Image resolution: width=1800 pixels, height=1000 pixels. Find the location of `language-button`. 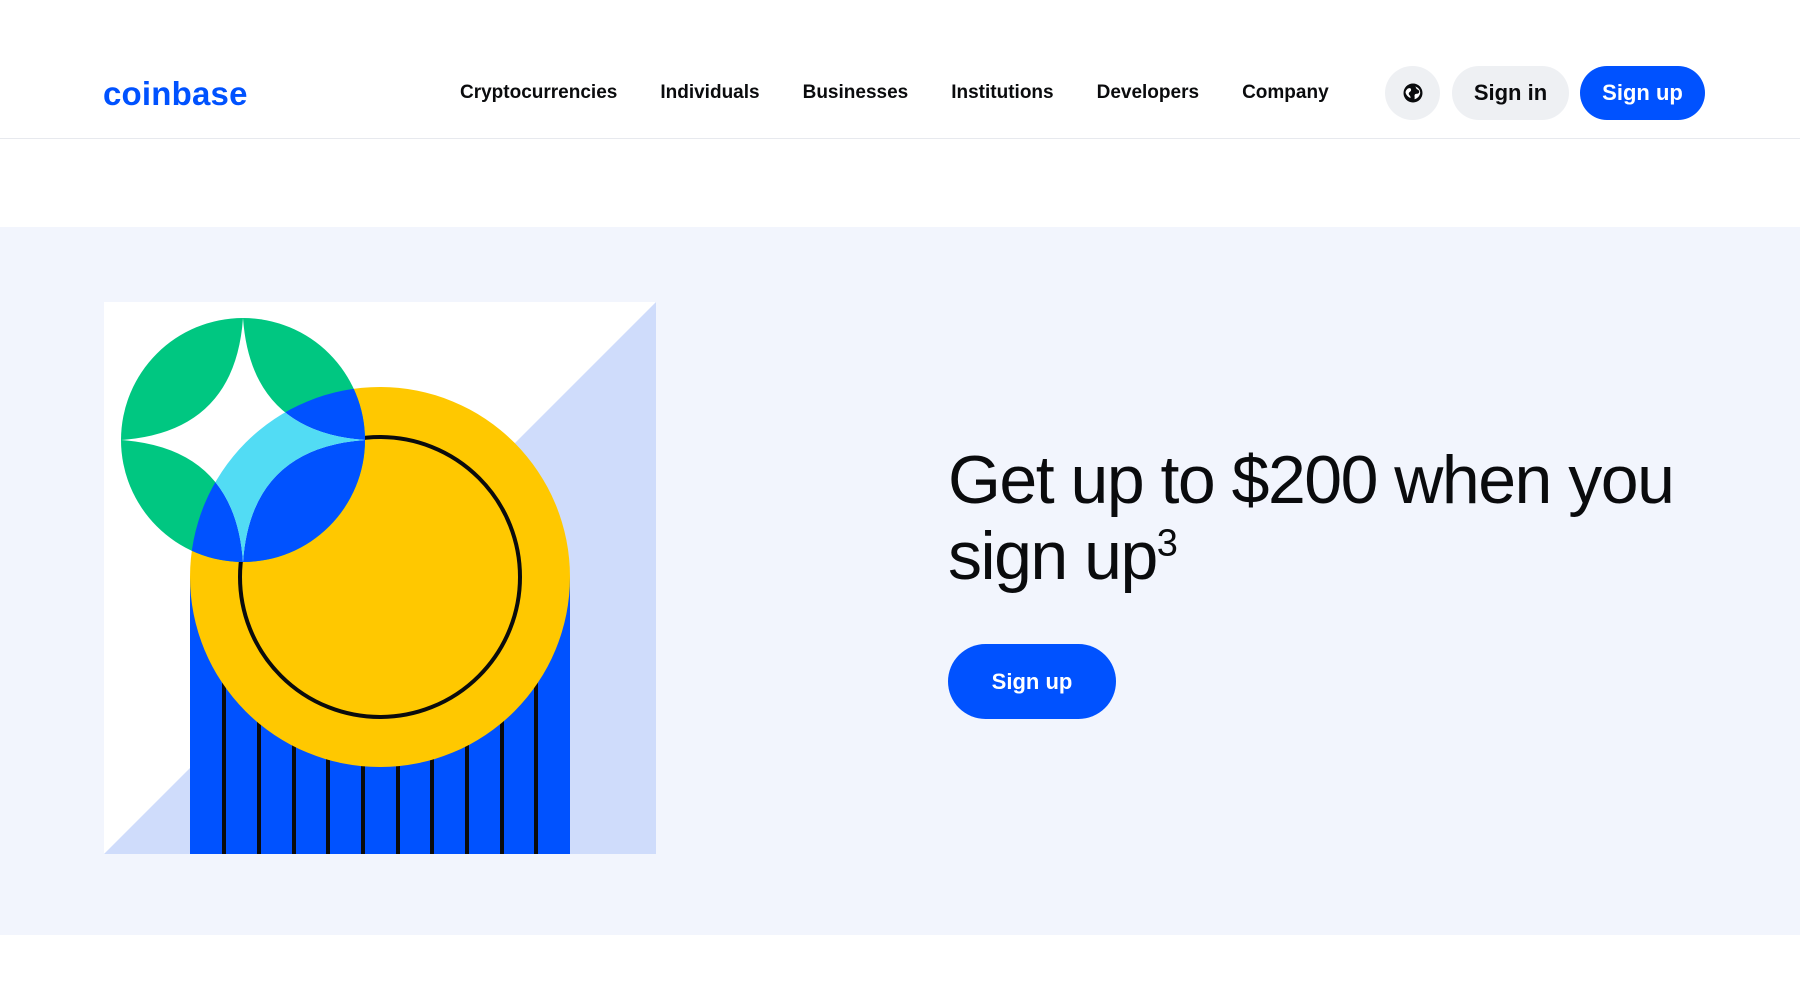

language-button is located at coordinates (1412, 93).